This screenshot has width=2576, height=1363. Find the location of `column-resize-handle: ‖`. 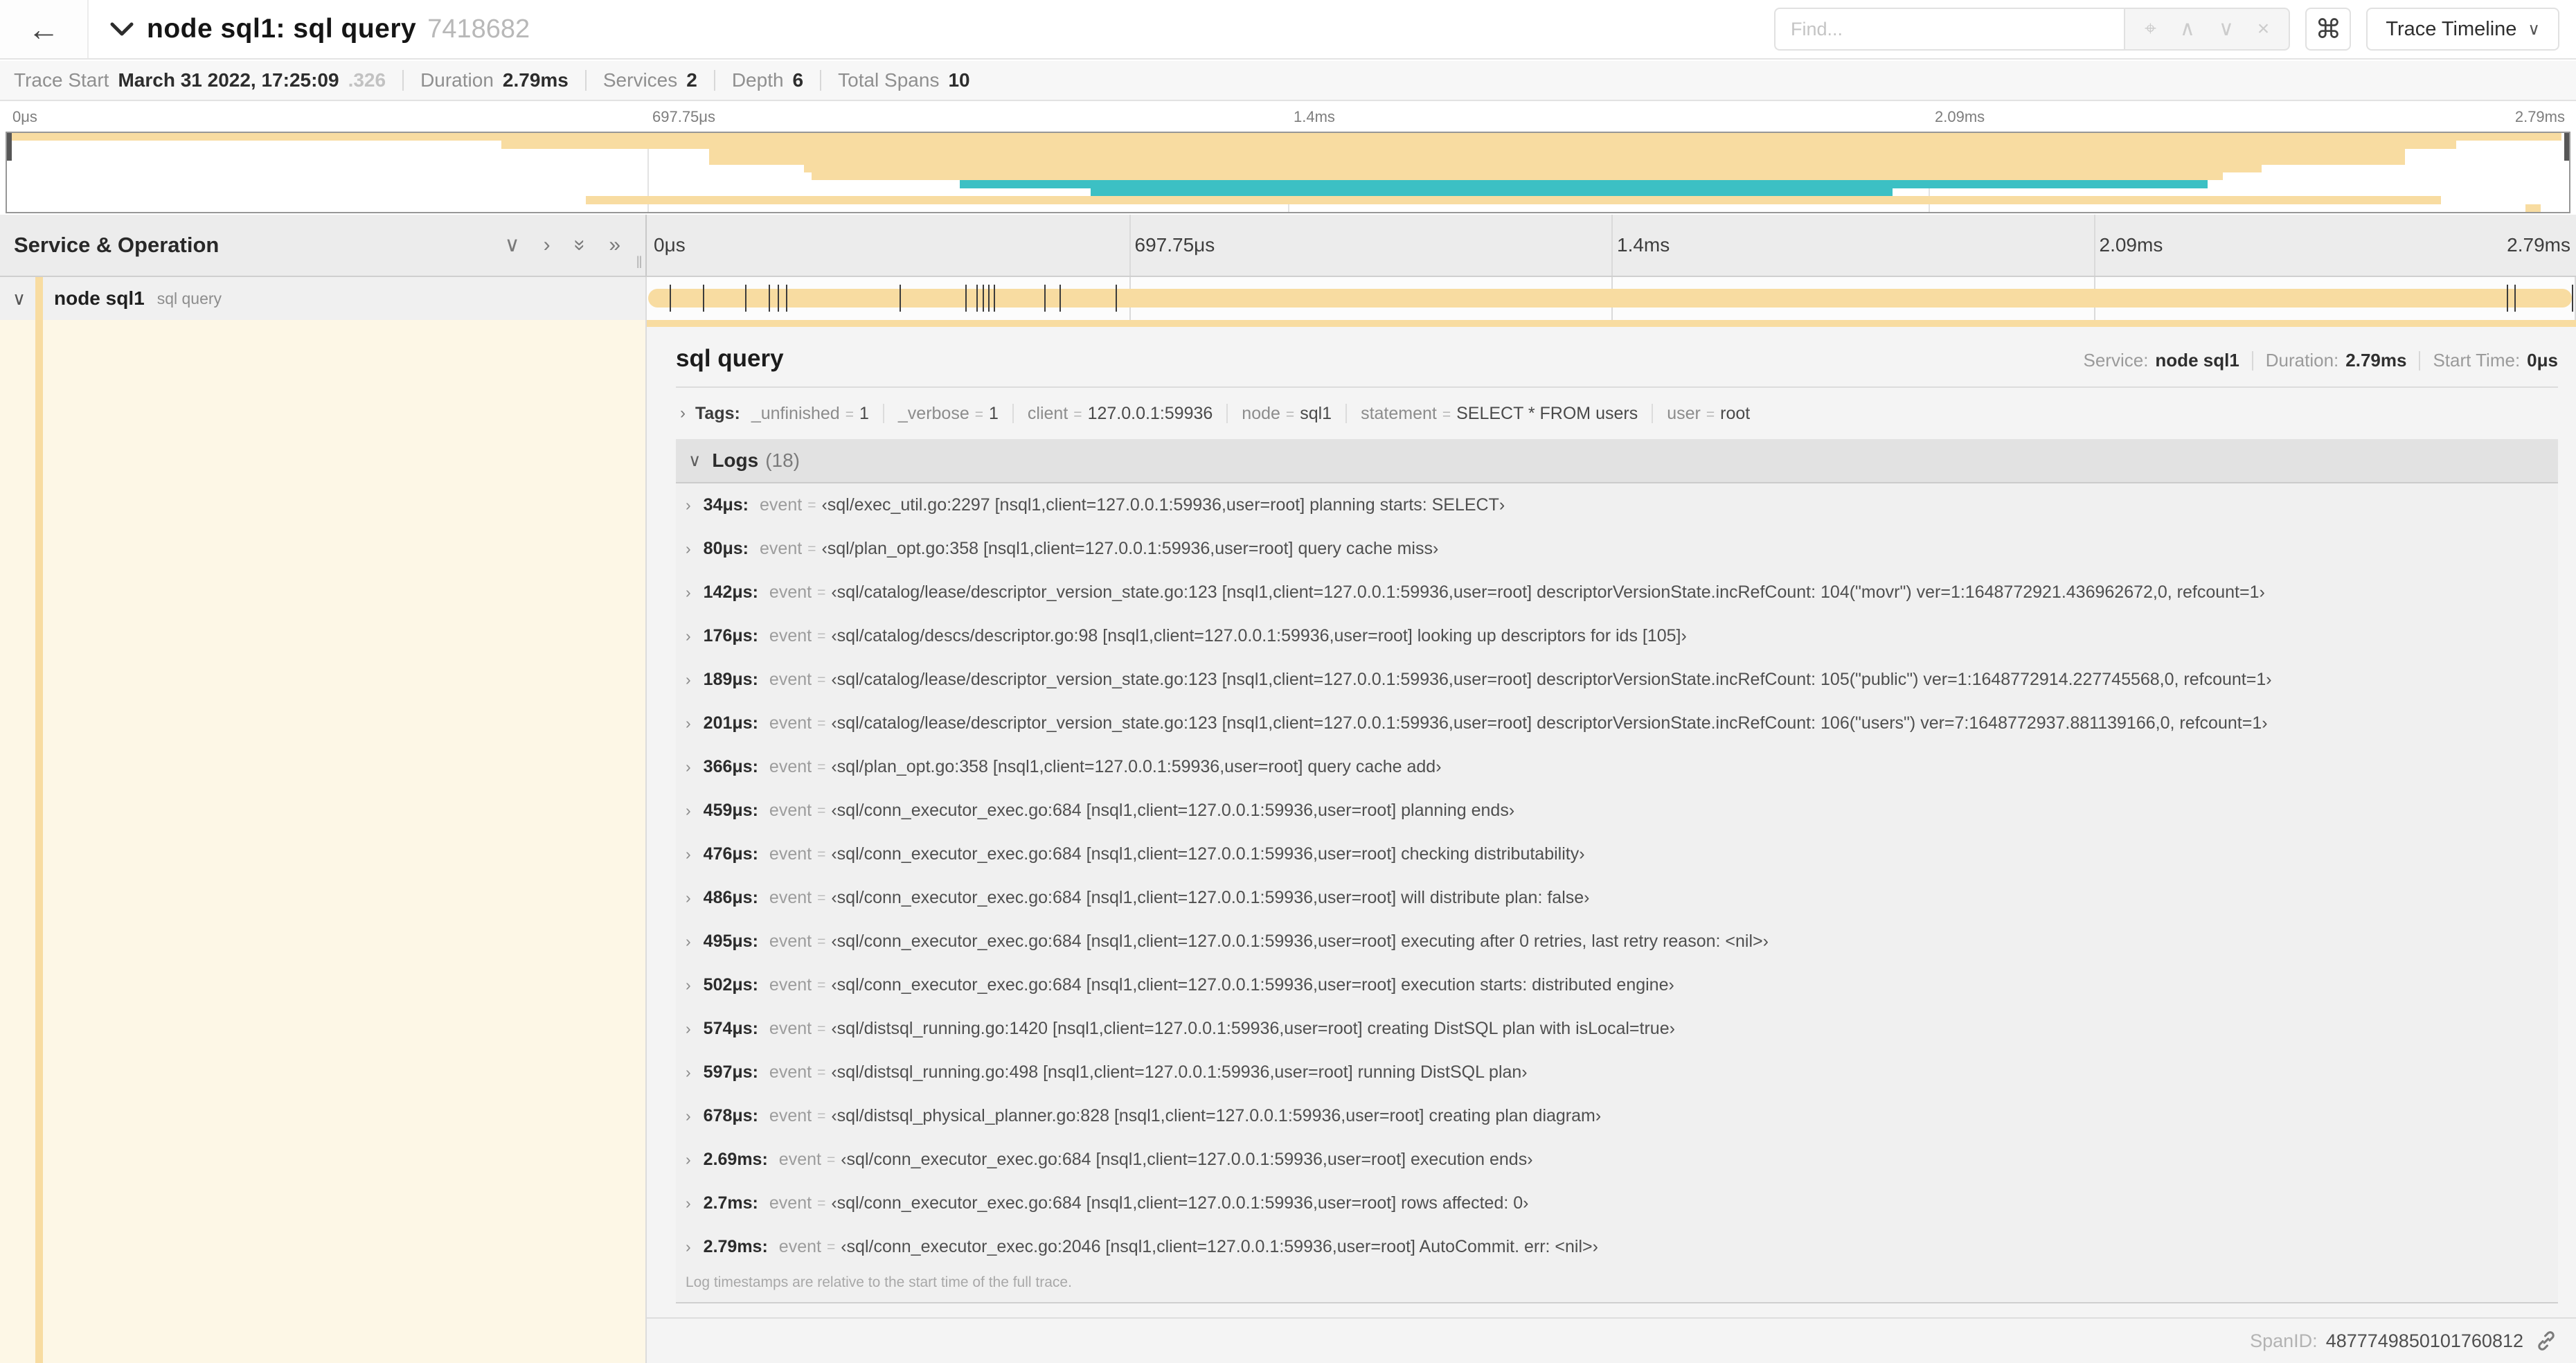

column-resize-handle: ‖ is located at coordinates (640, 263).